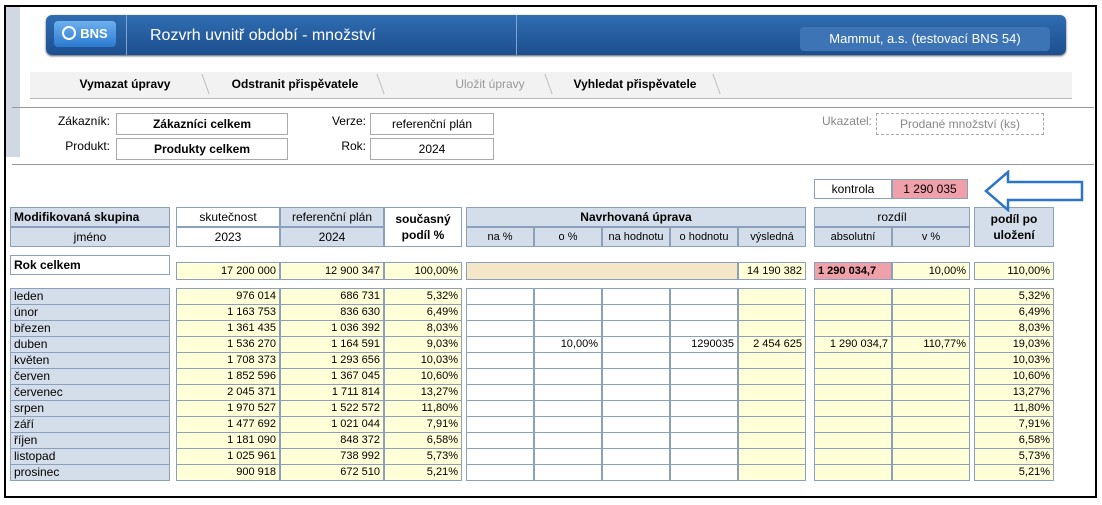 The height and width of the screenshot is (505, 1102). Describe the element at coordinates (772, 344) in the screenshot. I see `cell-result: 2 454 625` at that location.